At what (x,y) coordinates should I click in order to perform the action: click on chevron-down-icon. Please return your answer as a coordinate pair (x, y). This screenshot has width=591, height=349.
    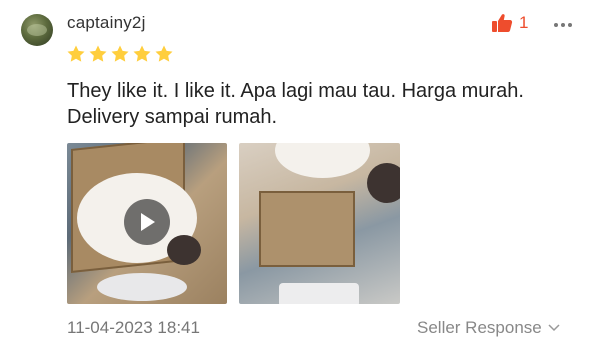
    Looking at the image, I should click on (554, 328).